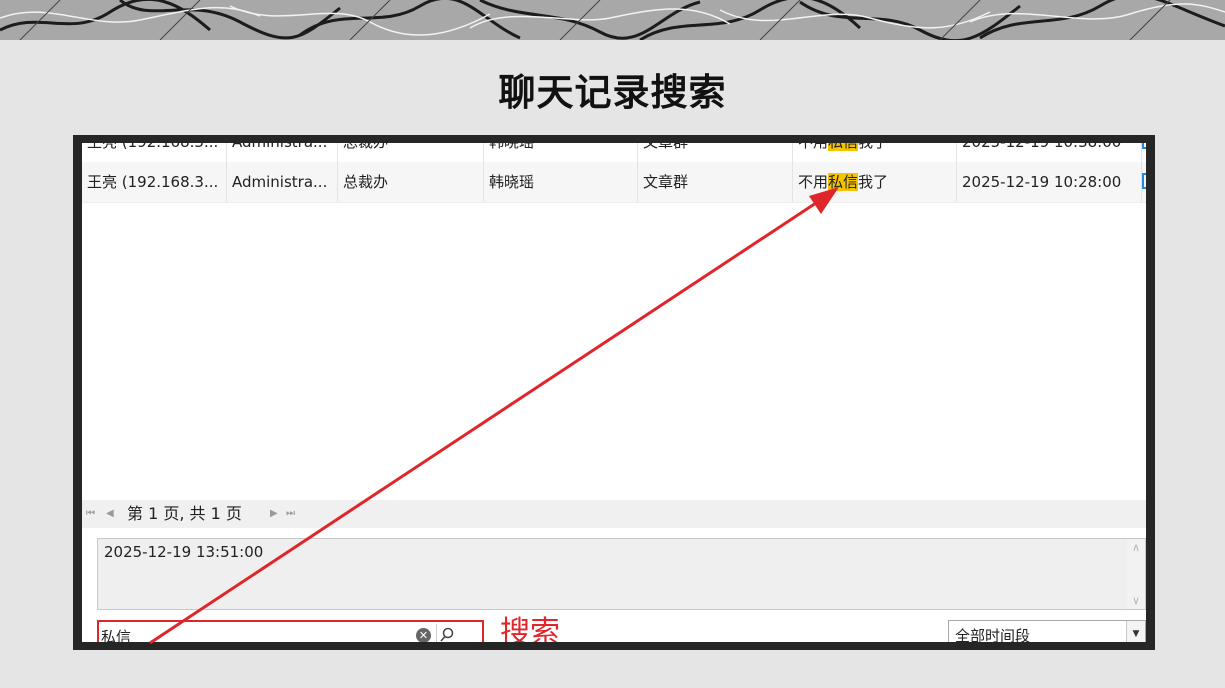 The height and width of the screenshot is (688, 1225). Describe the element at coordinates (184, 513) in the screenshot. I see `page-indicator: 第 1 页, 共 1 页` at that location.